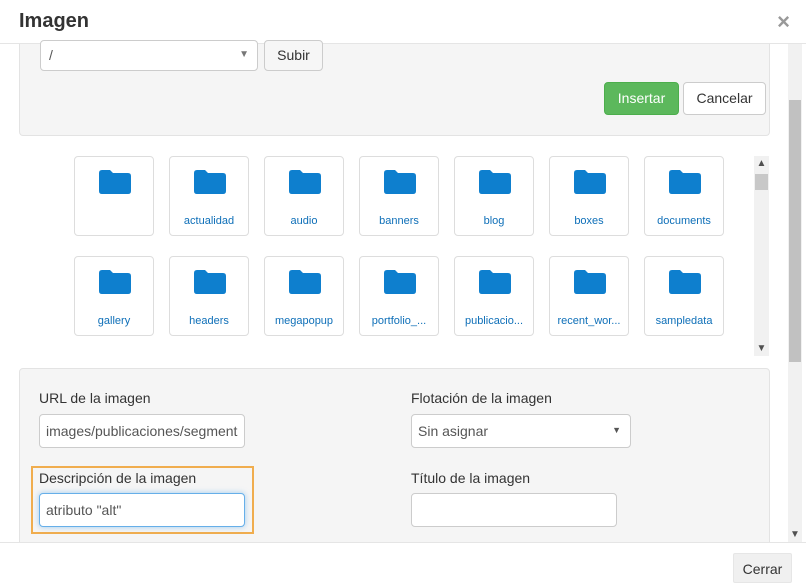  Describe the element at coordinates (761, 163) in the screenshot. I see `scroll-up-icon: ▲` at that location.